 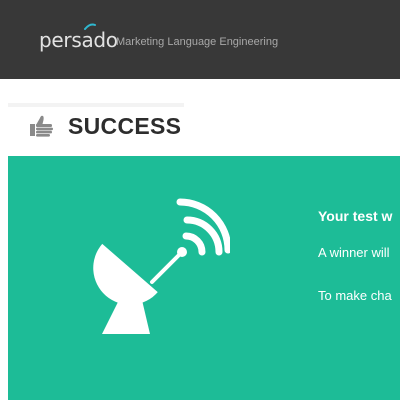 What do you see at coordinates (90, 26) in the screenshot?
I see `logo-accent-icon` at bounding box center [90, 26].